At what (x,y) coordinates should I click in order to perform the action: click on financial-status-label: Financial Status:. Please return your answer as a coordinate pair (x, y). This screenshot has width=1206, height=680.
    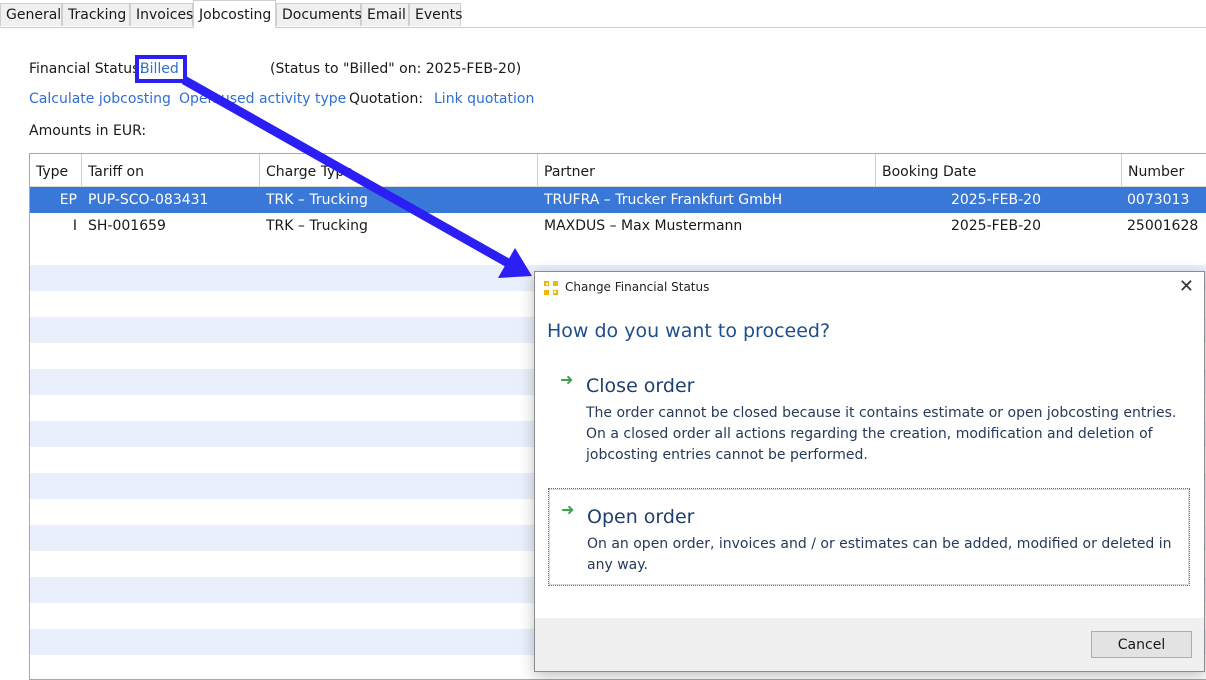
    Looking at the image, I should click on (87, 69).